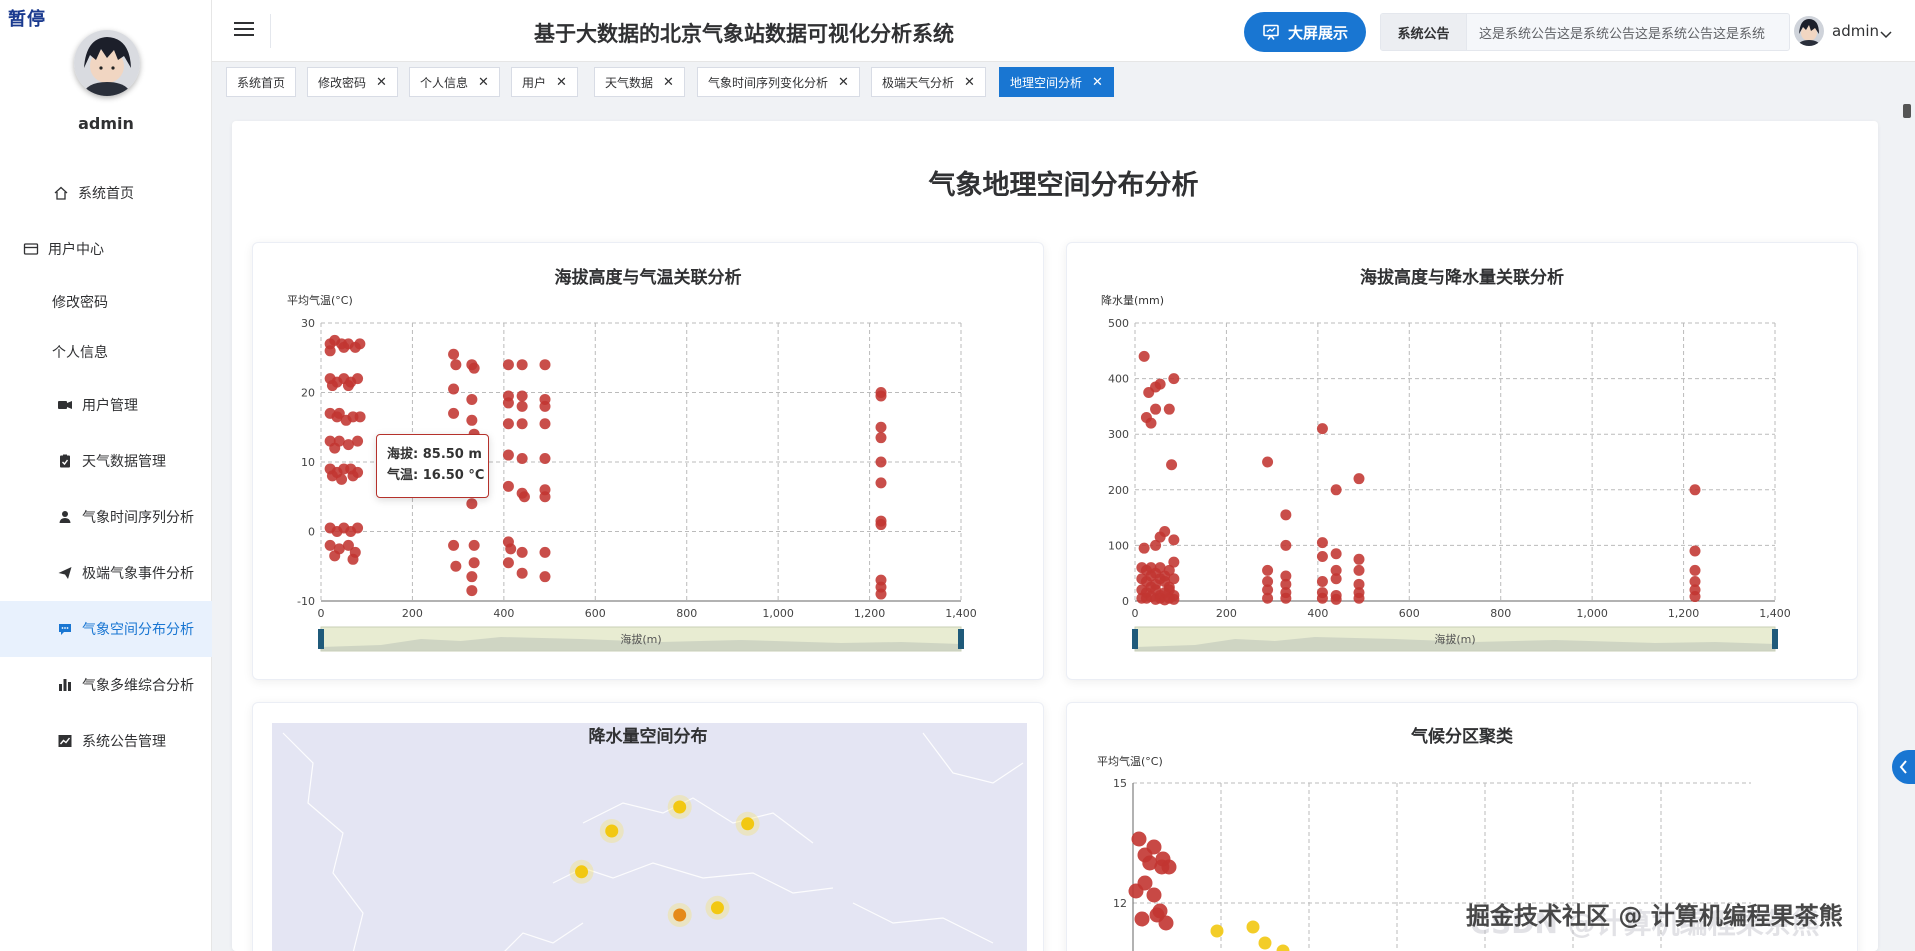 The height and width of the screenshot is (951, 1915). Describe the element at coordinates (1585, 32) in the screenshot. I see `notice-bar: 系统公告 这是系统公告这是系统公告这是系统公告这是系统` at that location.